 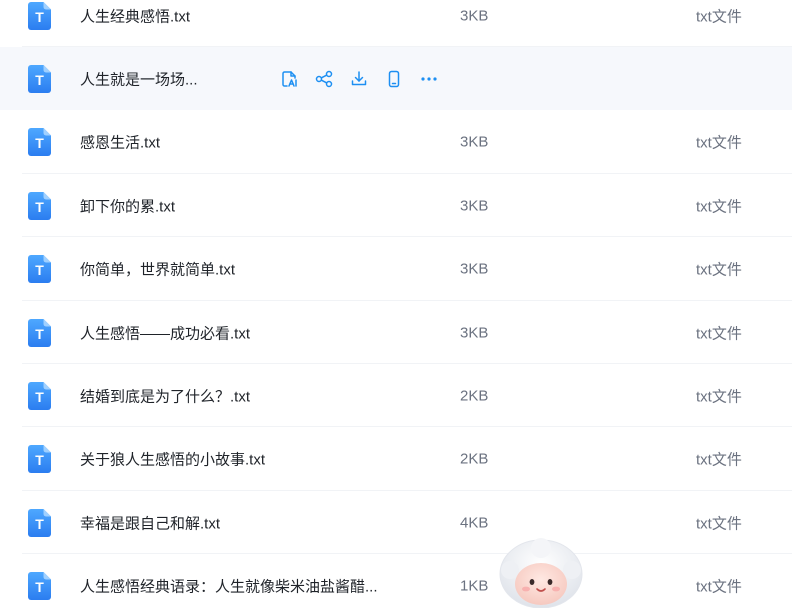 I want to click on more-icon, so click(x=429, y=79).